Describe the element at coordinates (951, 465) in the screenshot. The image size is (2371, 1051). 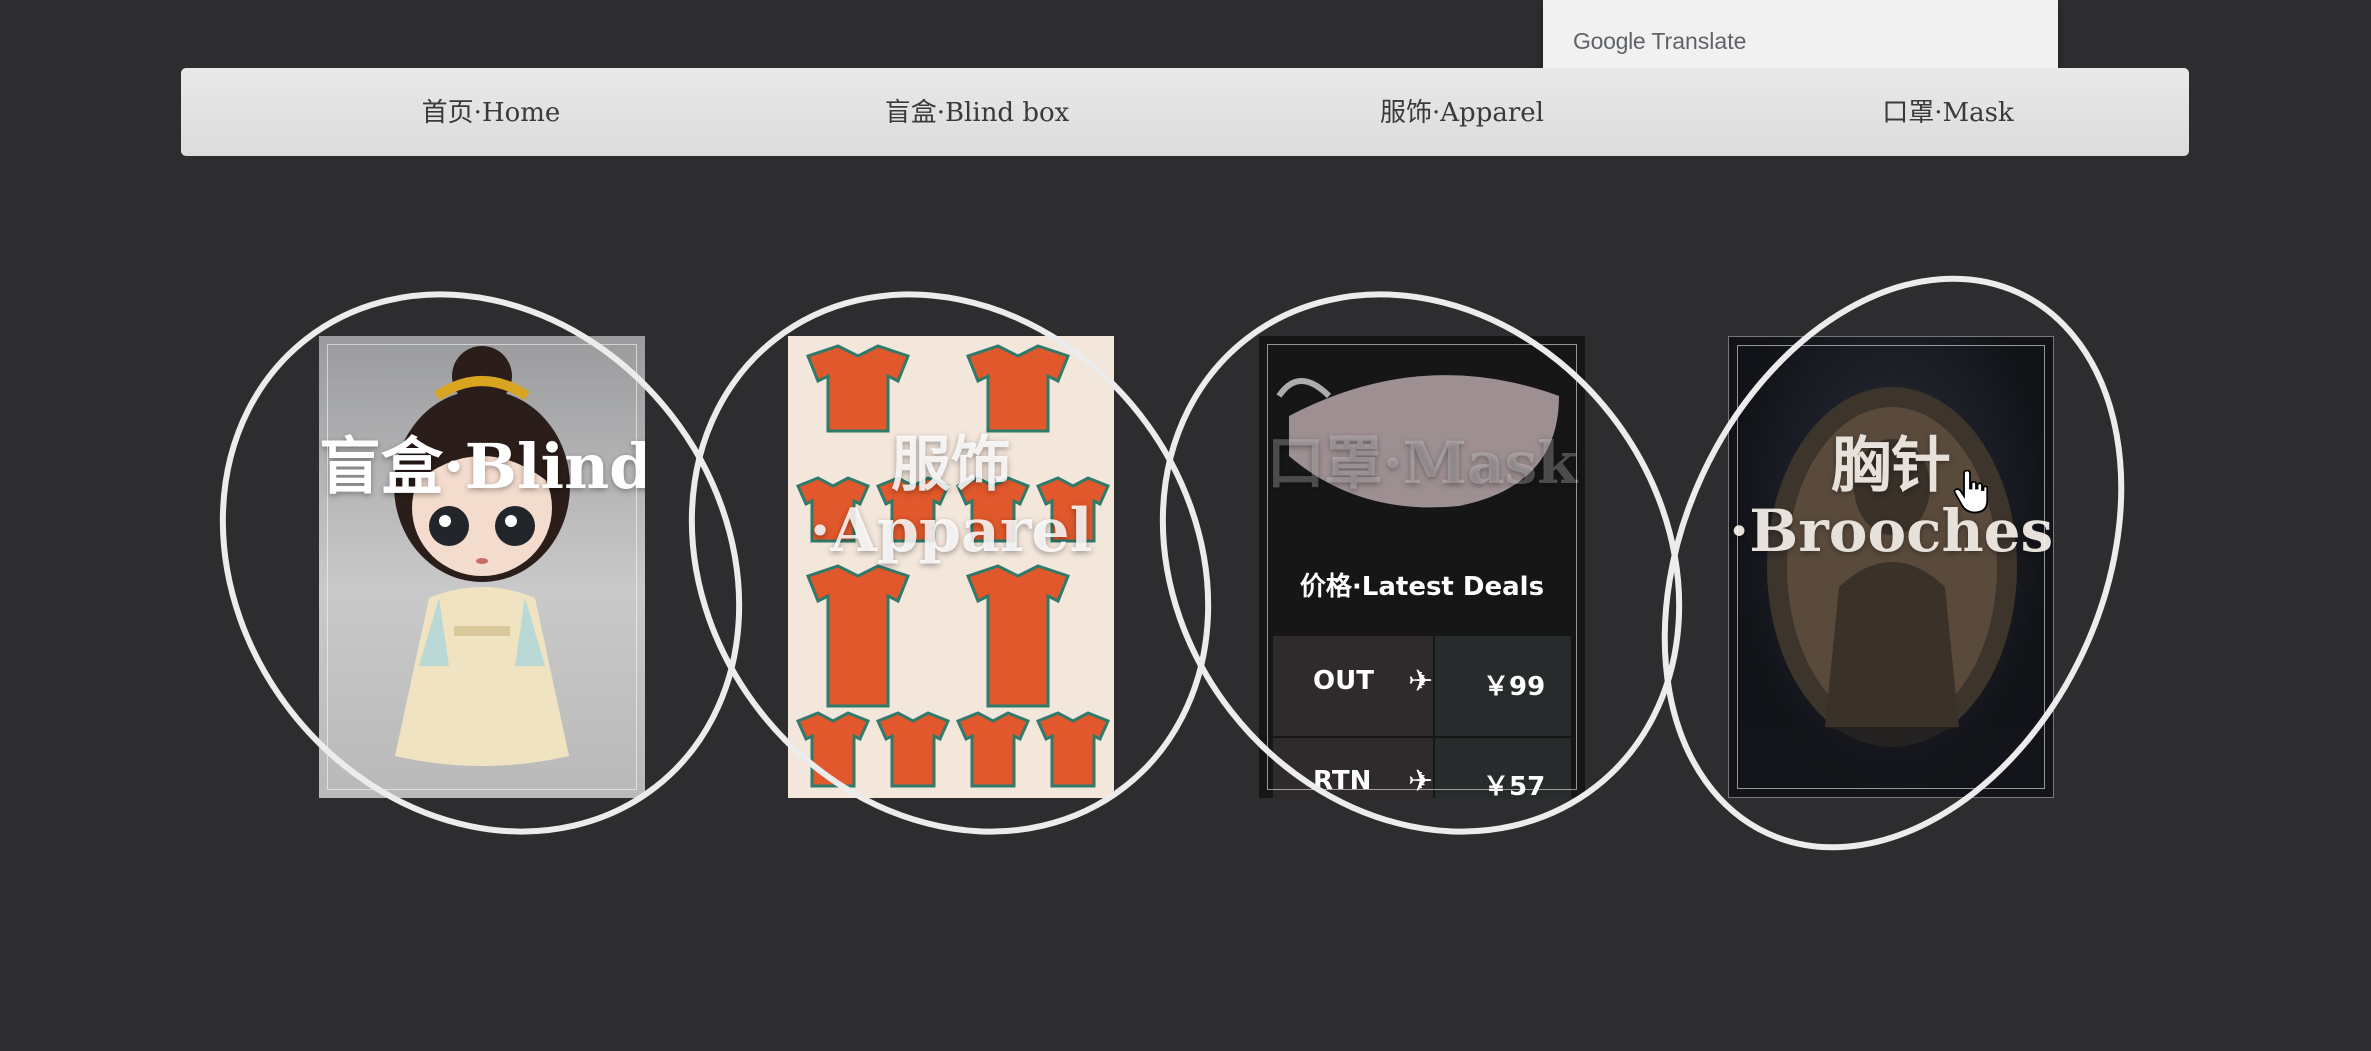
I see `card-title-apparel-cn: 服饰` at that location.